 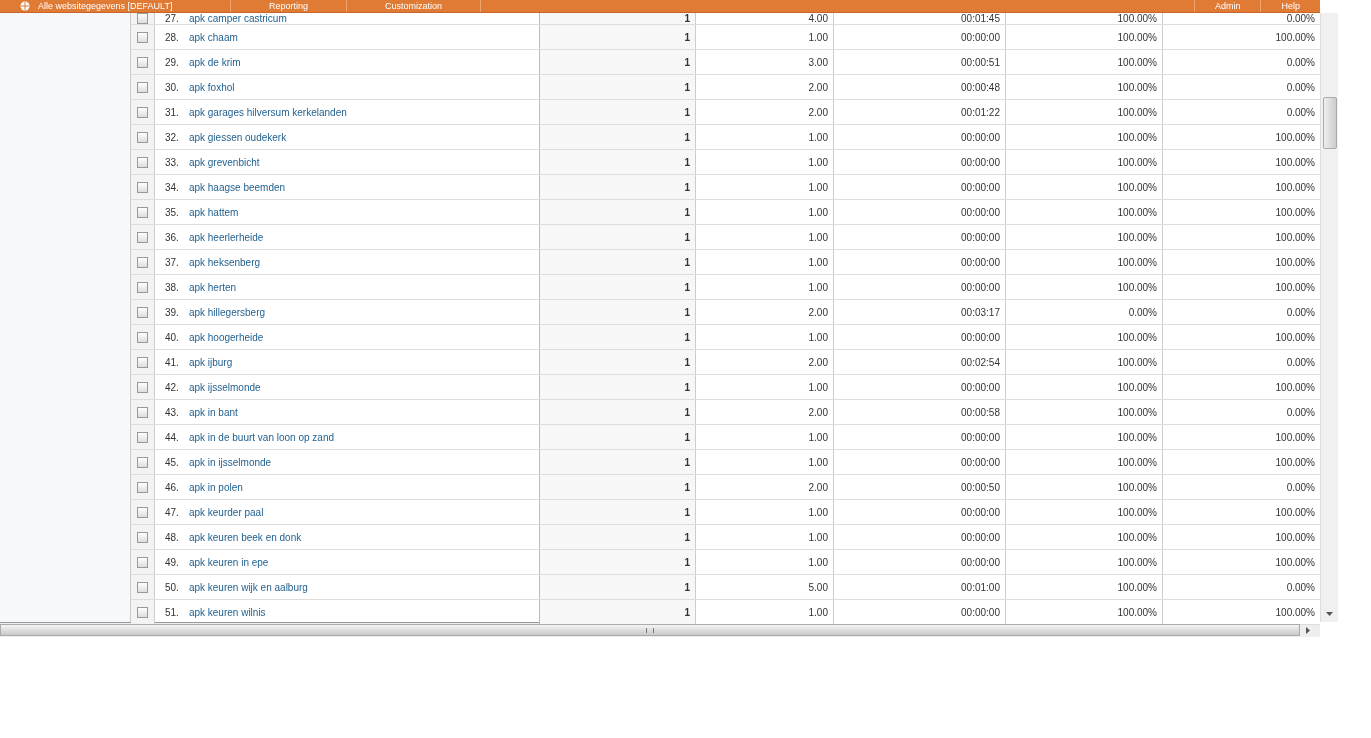 What do you see at coordinates (213, 412) in the screenshot?
I see `keyword-link: apk in bant` at bounding box center [213, 412].